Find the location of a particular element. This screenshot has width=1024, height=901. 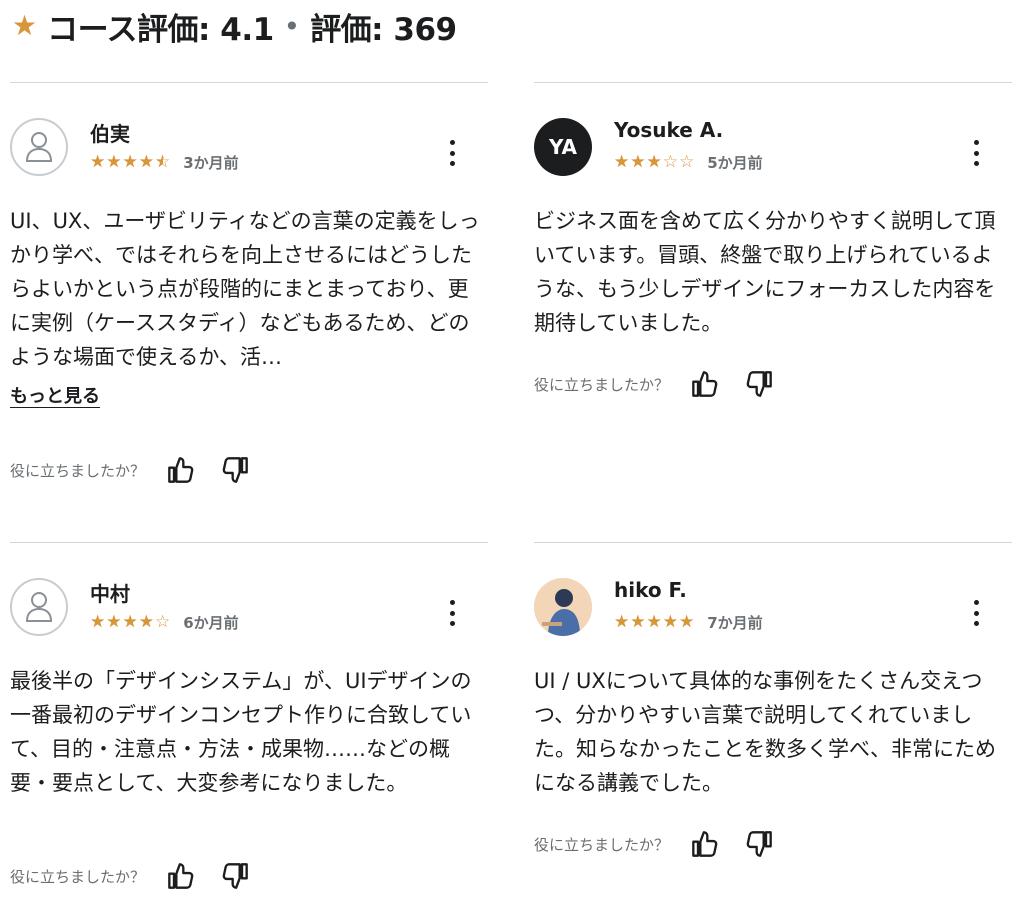

review-date: 6か月前 is located at coordinates (211, 623).